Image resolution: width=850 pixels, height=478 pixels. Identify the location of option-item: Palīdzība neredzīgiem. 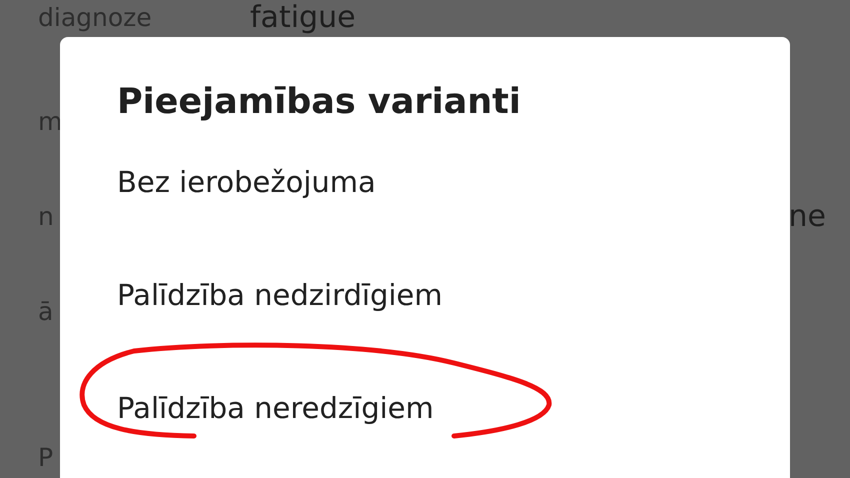
(275, 408).